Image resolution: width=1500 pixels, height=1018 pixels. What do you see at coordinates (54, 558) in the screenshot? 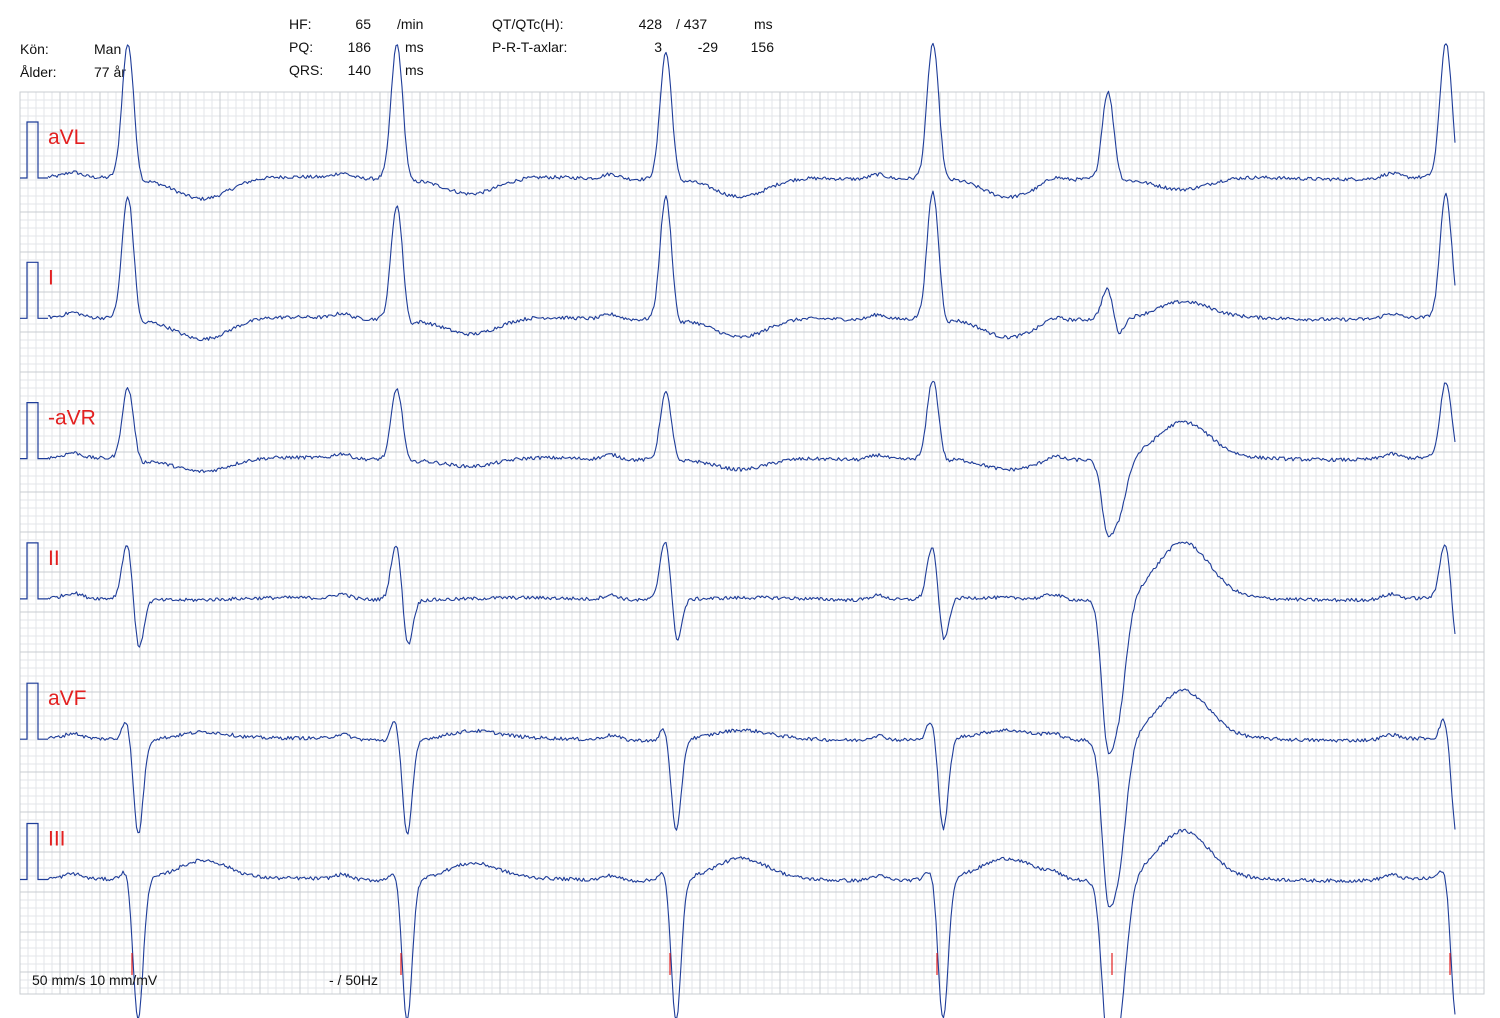
I see `lead-label: II` at bounding box center [54, 558].